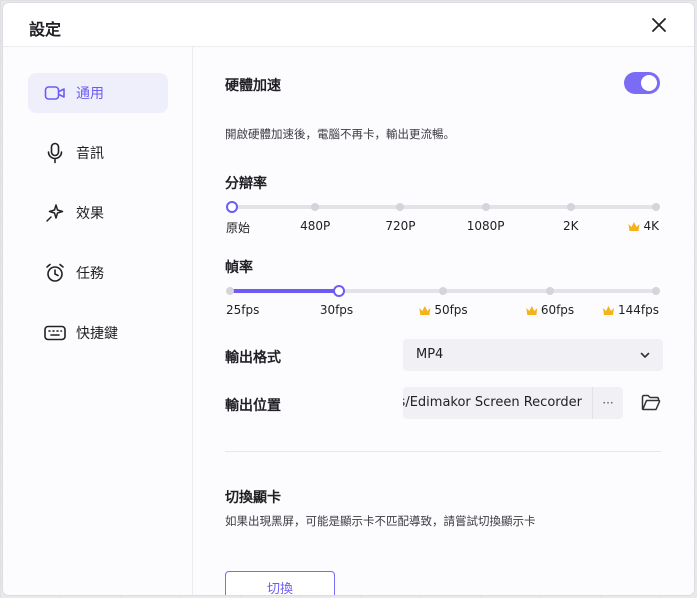  I want to click on sidebar-item-effects: 效果, so click(98, 213).